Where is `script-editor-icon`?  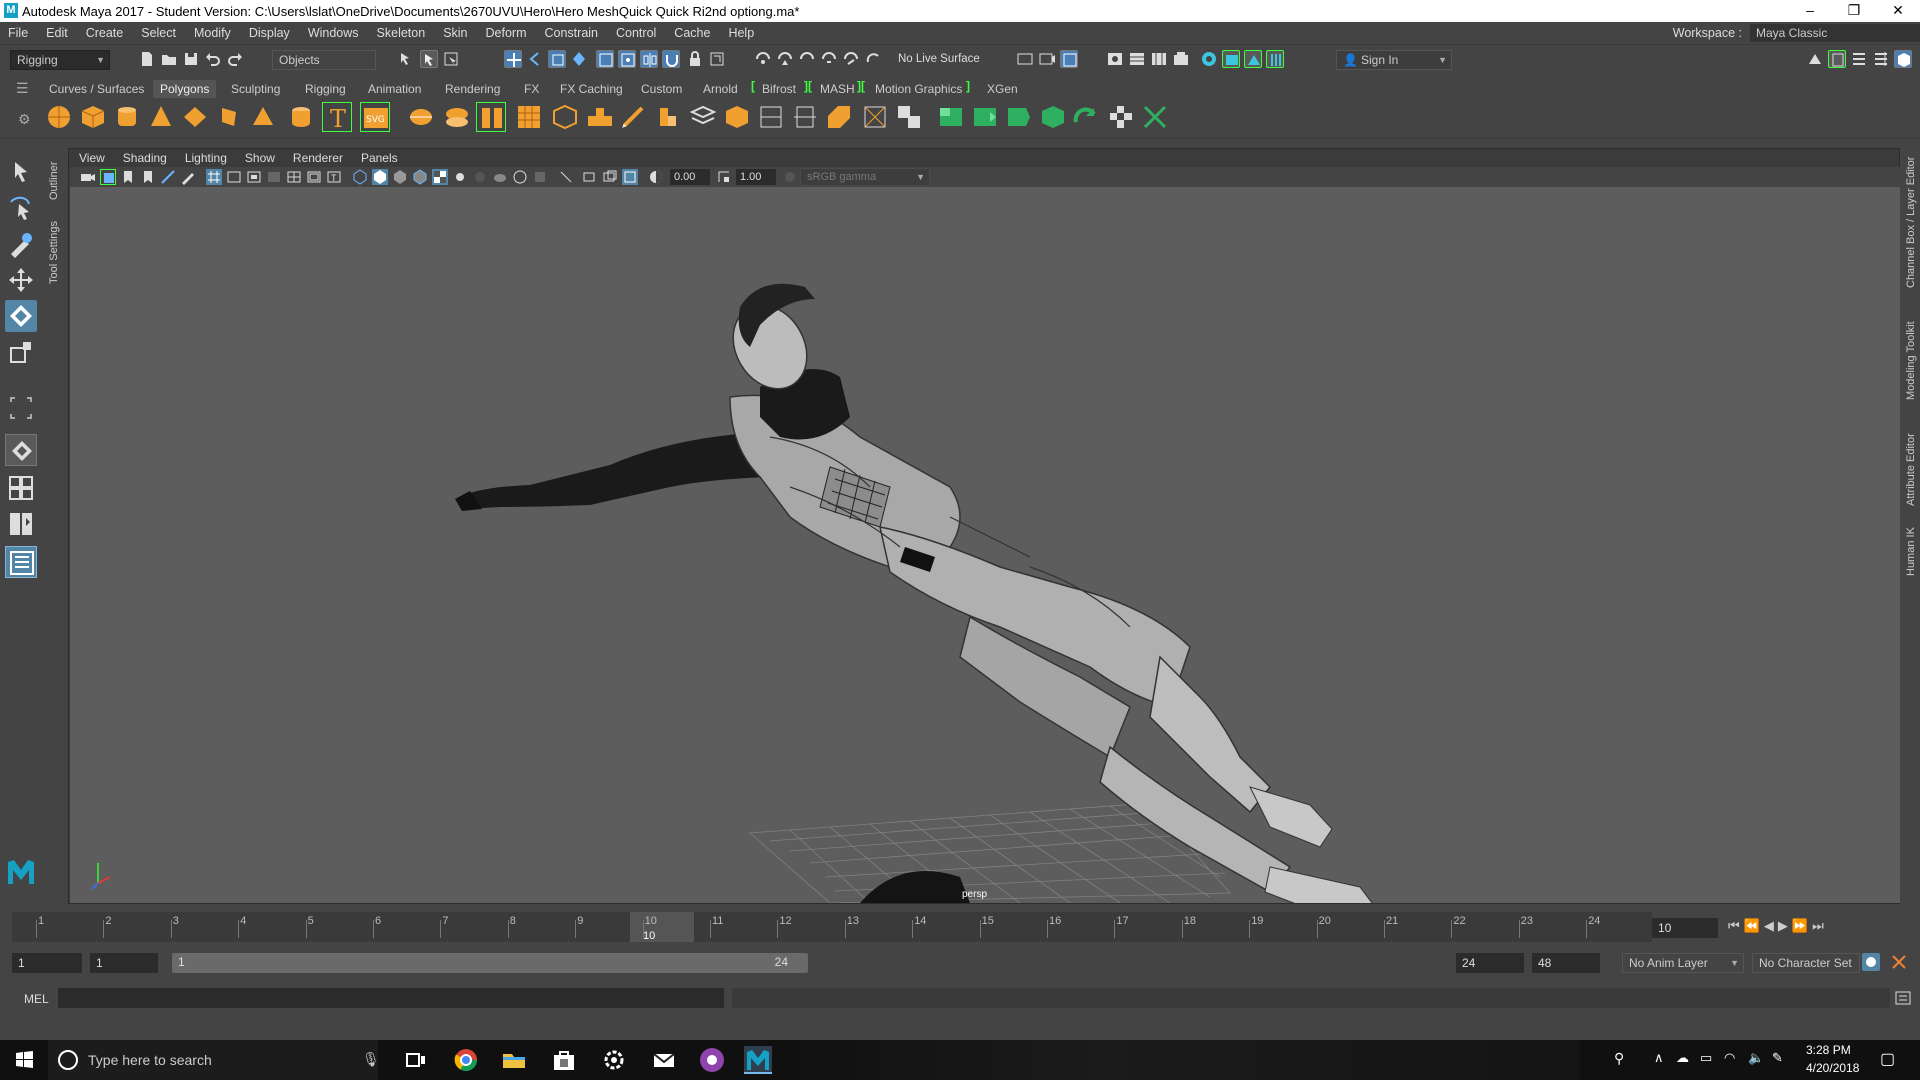 script-editor-icon is located at coordinates (1903, 998).